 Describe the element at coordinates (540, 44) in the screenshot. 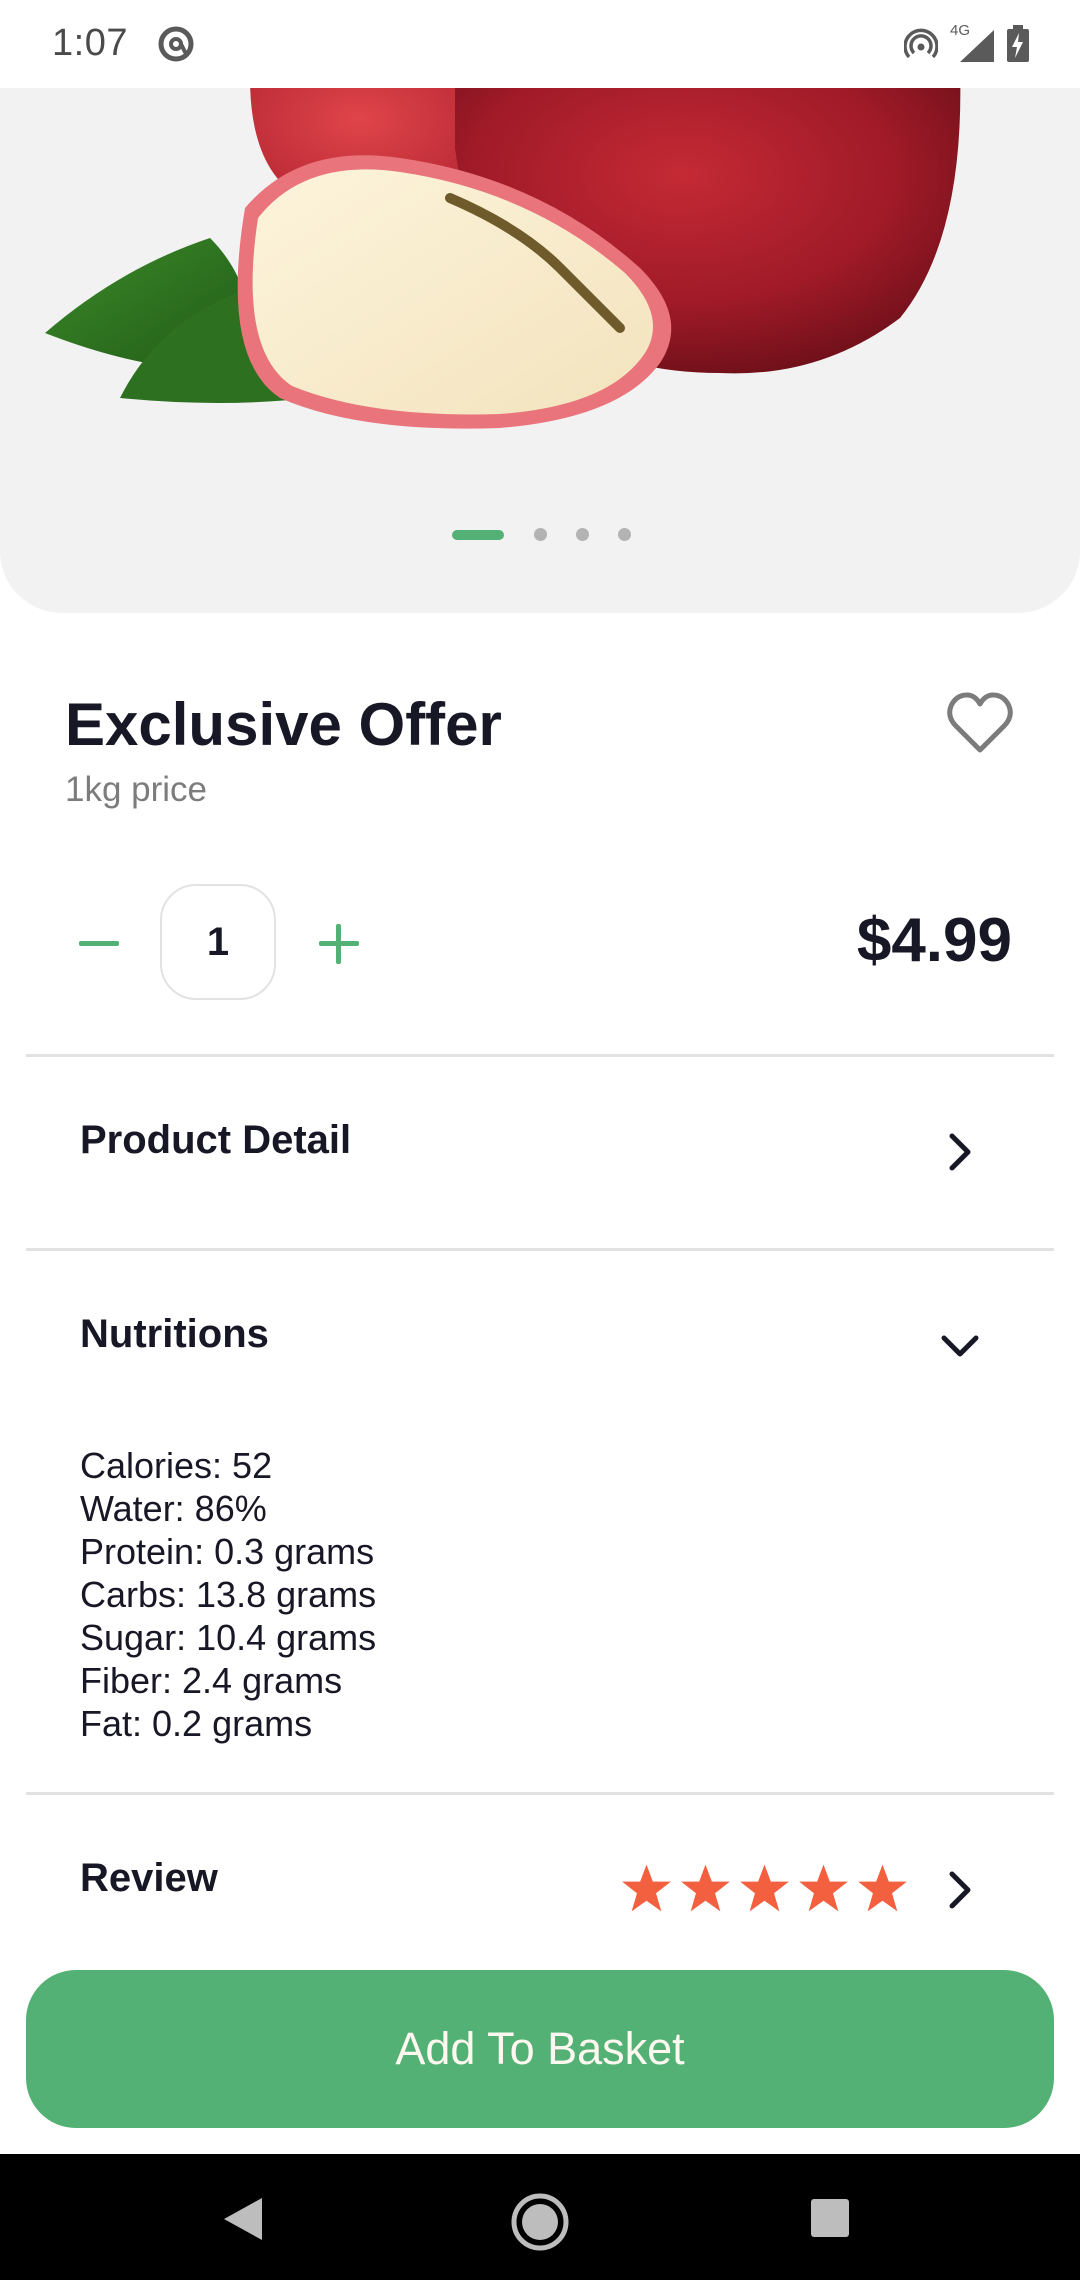

I see `status-bar: 1:07 4G` at that location.